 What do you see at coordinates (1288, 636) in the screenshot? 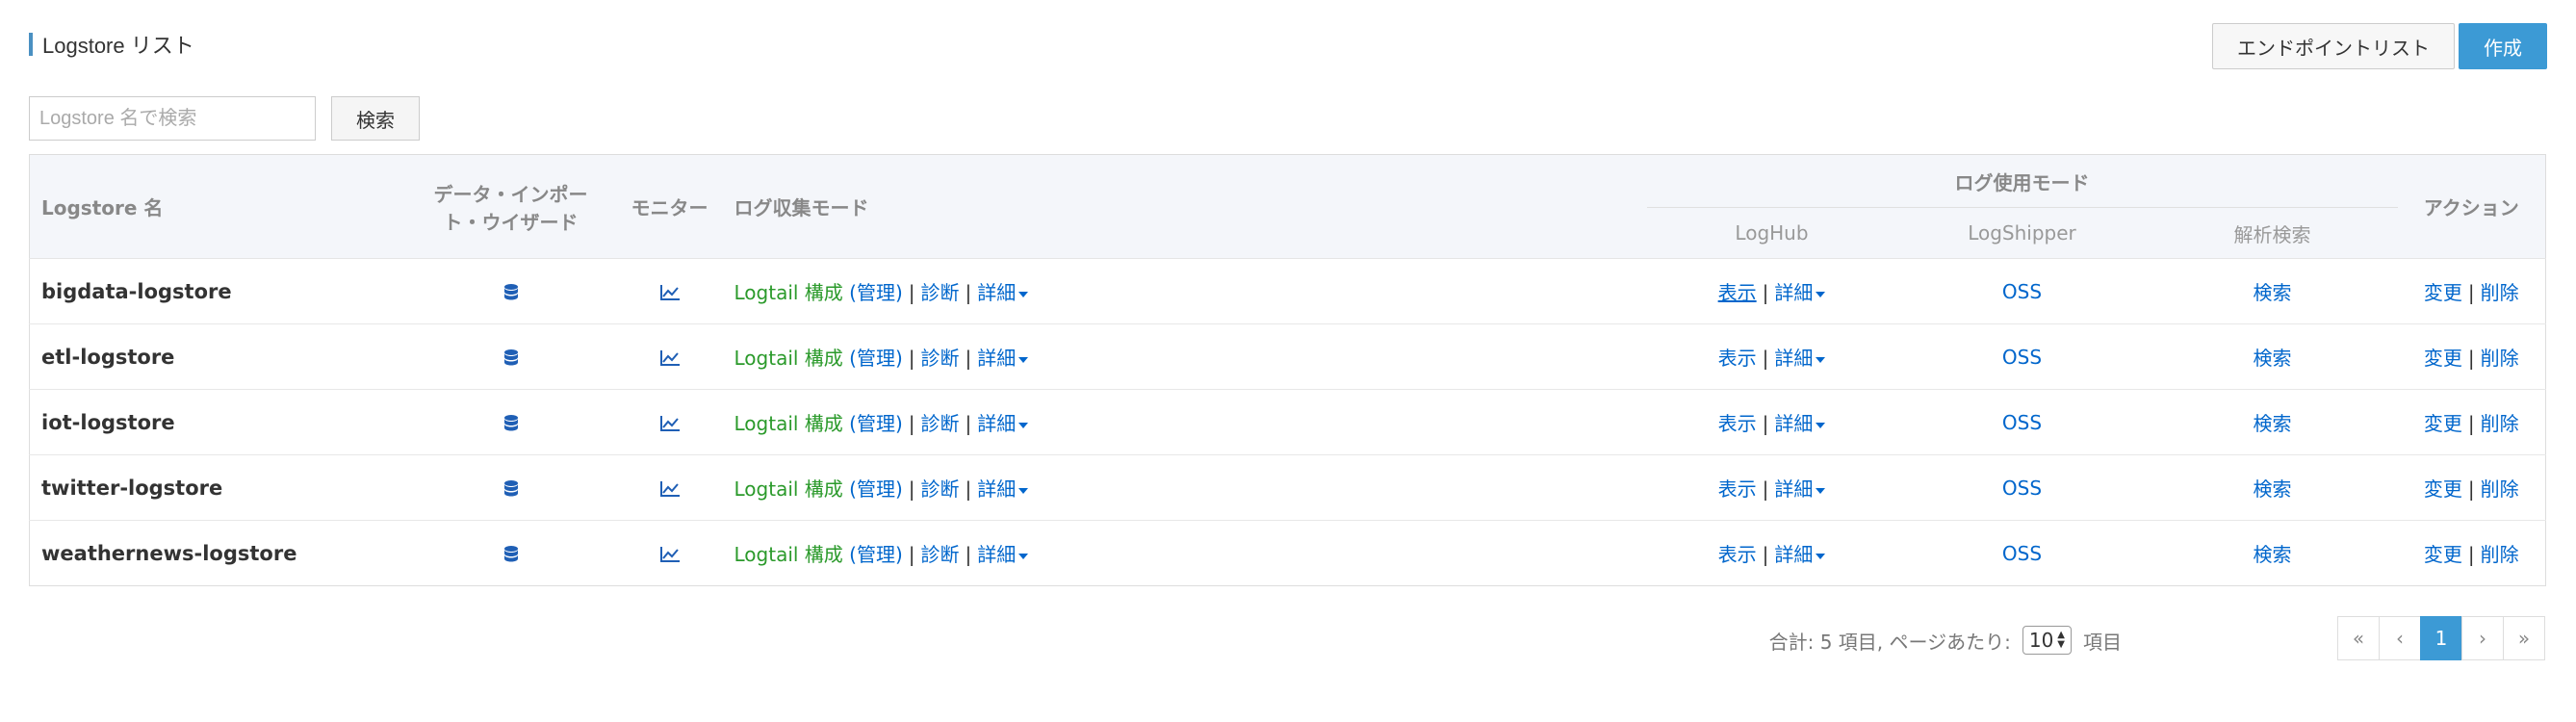
I see `table-footer: 合計: 5 項目, ページあたり: 10 ▲ ▼ 項目 « ‹ 1 › »` at bounding box center [1288, 636].